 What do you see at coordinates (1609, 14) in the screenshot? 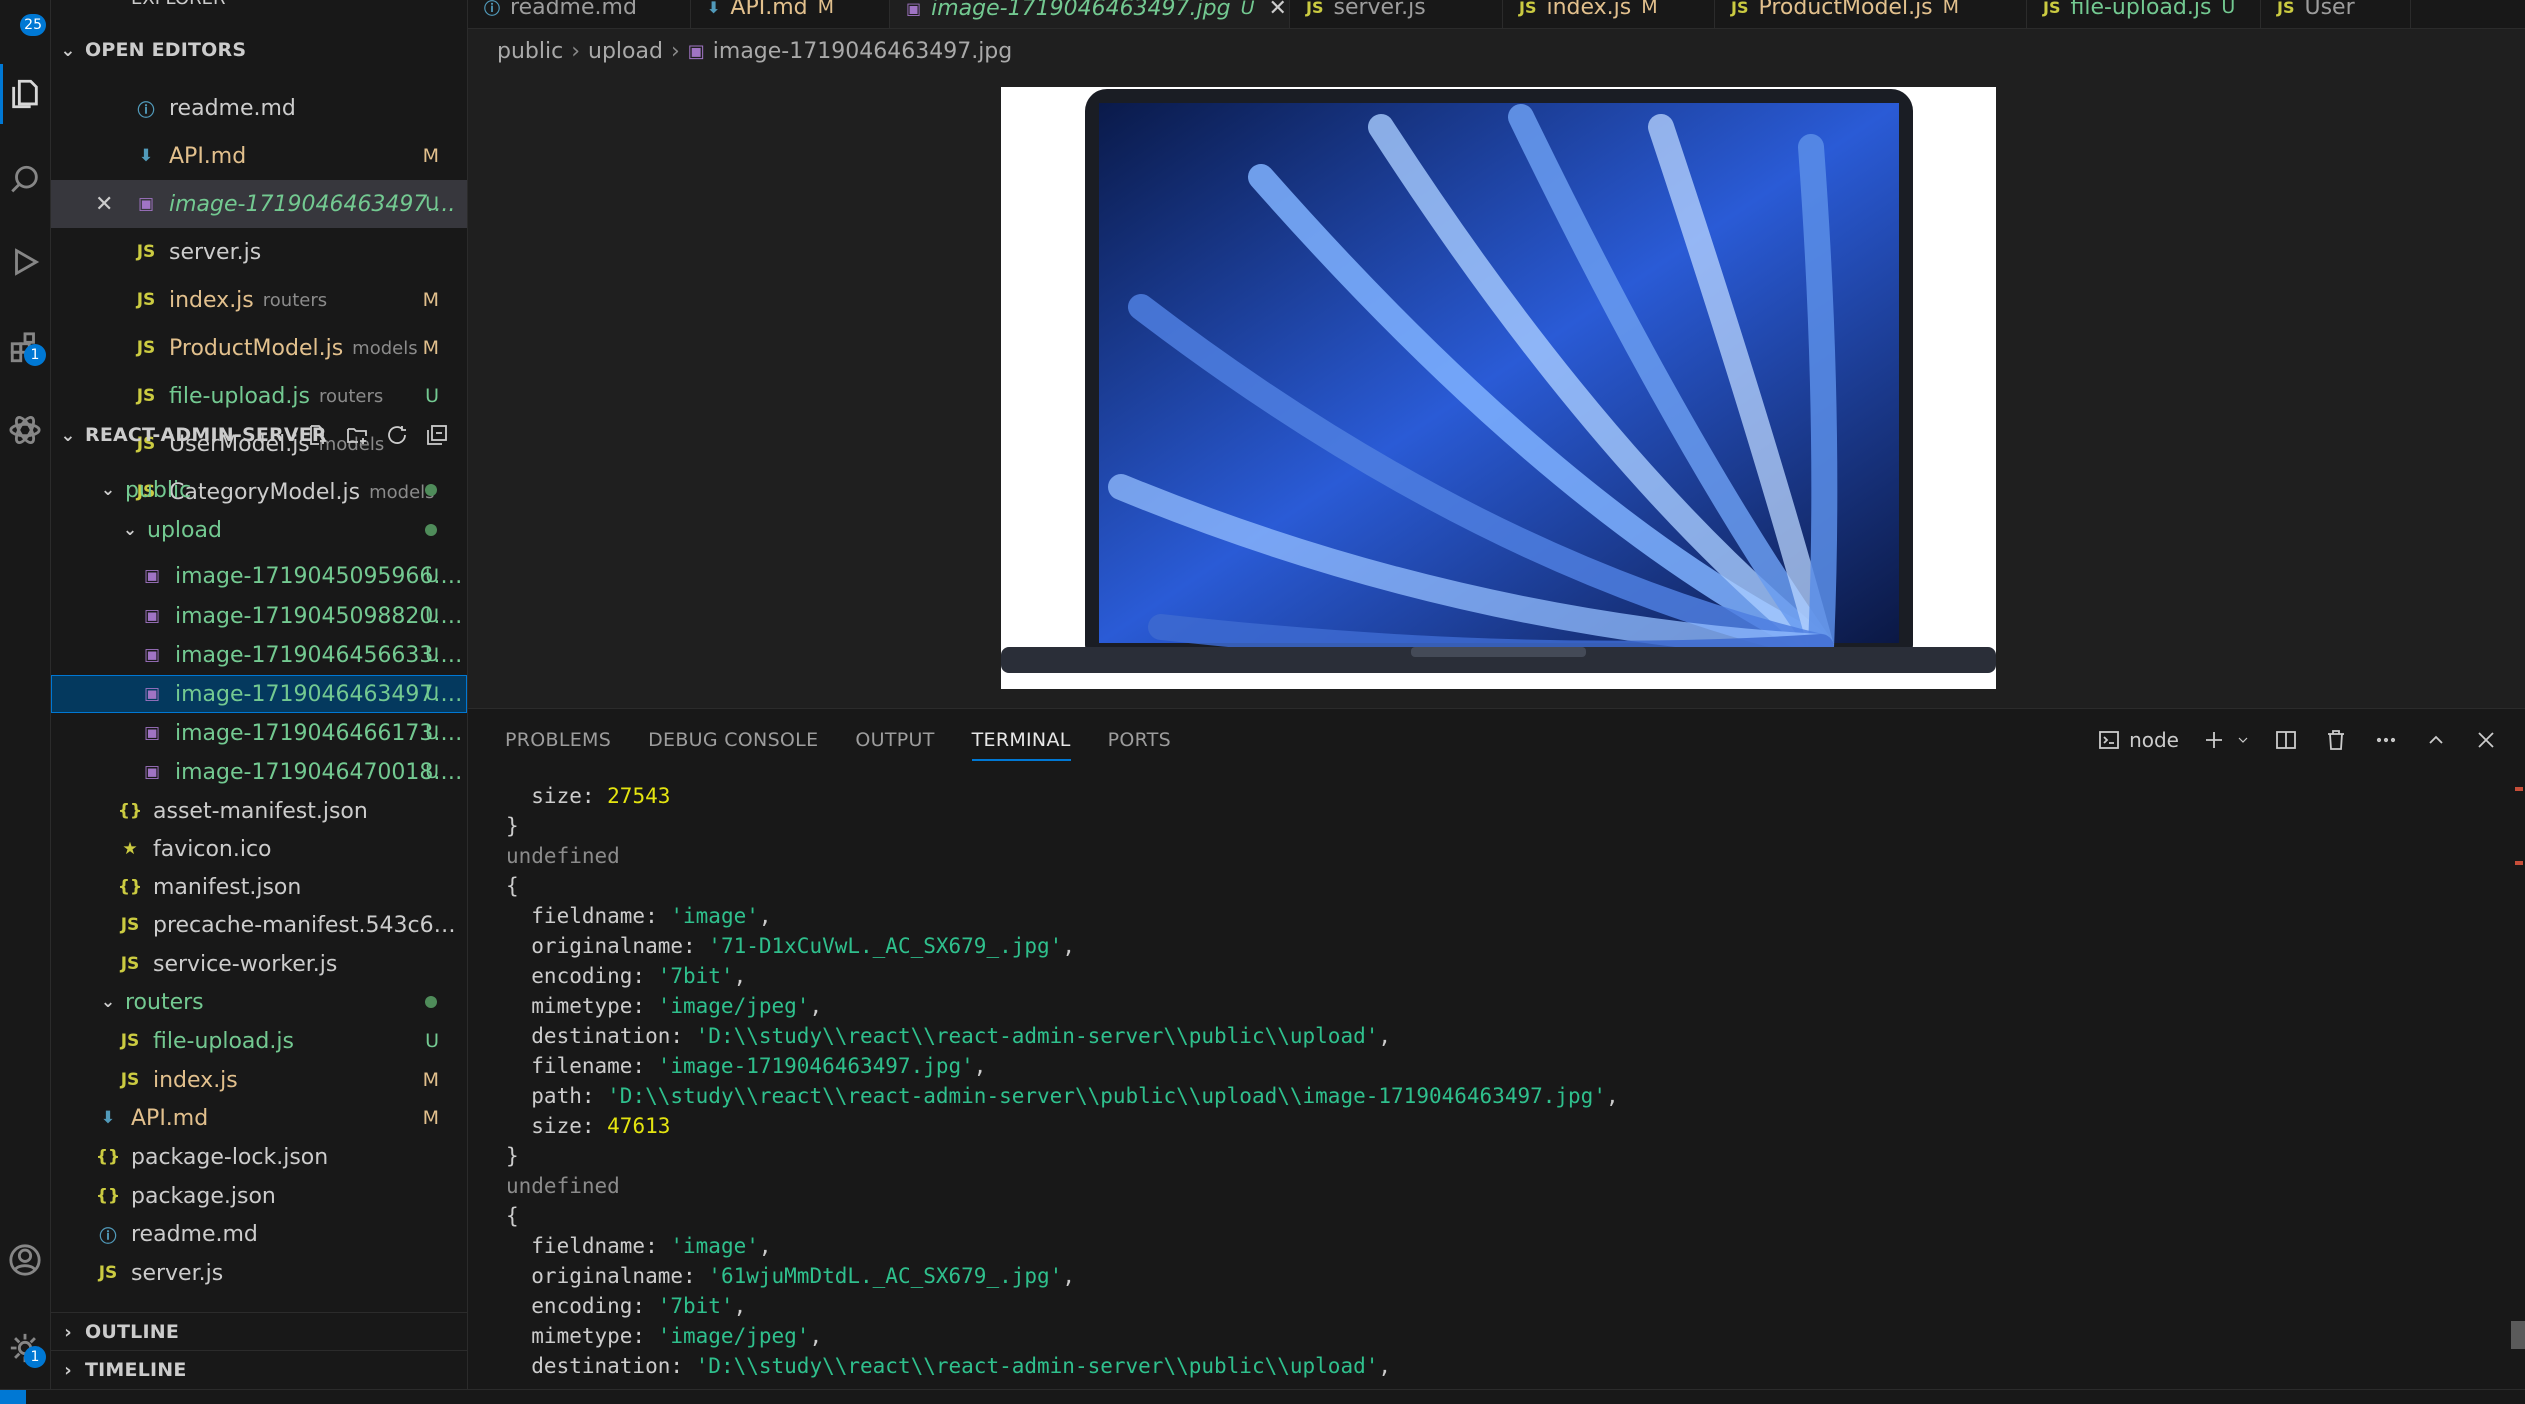
I see `editor-tab: JS index.js M` at bounding box center [1609, 14].